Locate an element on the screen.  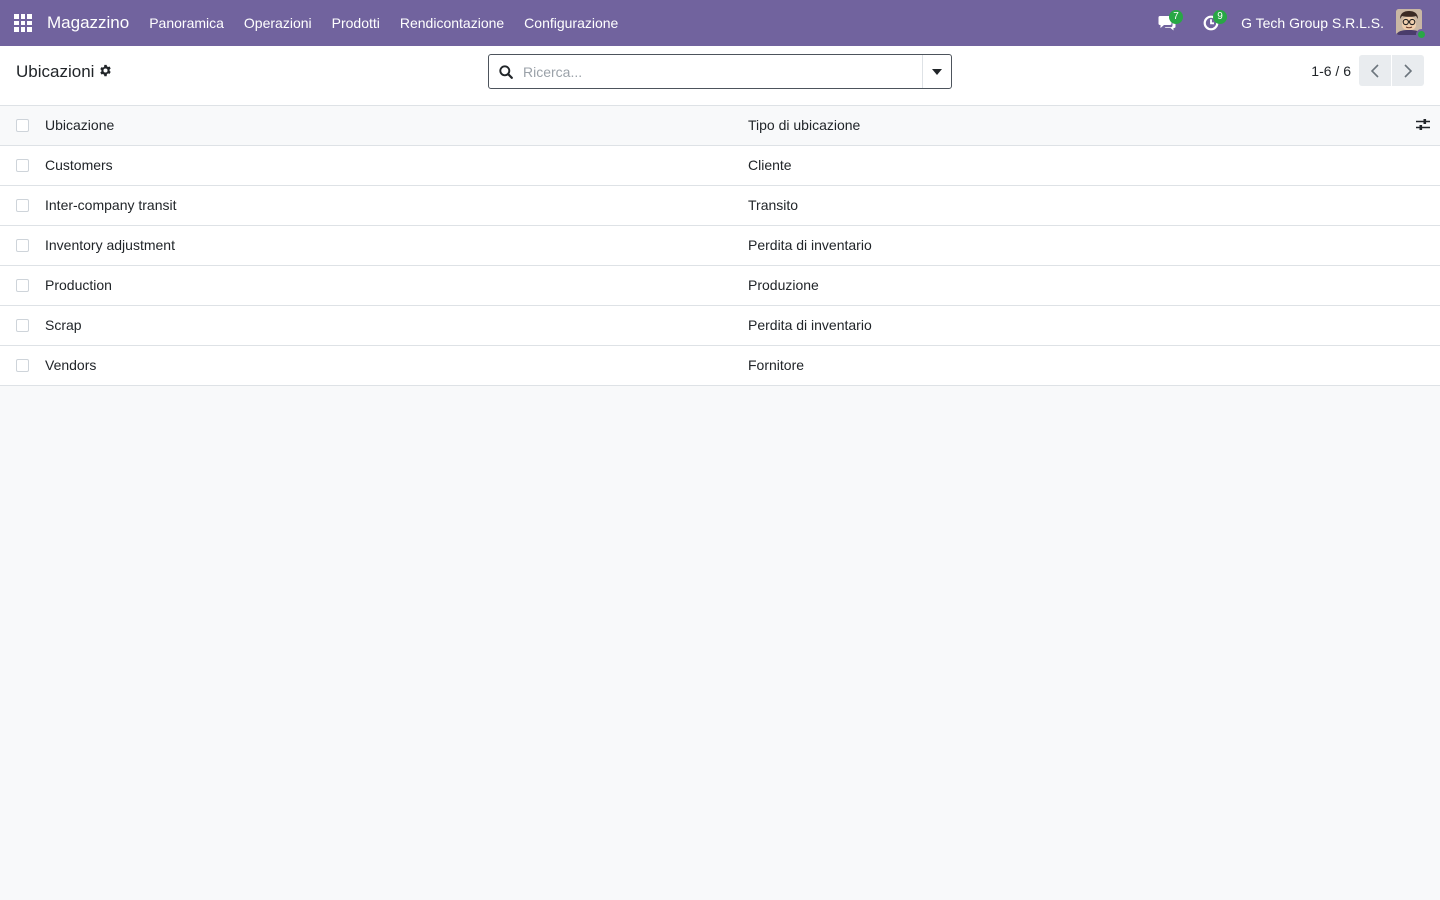
menu-rendicontazione: Rendicontazione is located at coordinates (452, 23).